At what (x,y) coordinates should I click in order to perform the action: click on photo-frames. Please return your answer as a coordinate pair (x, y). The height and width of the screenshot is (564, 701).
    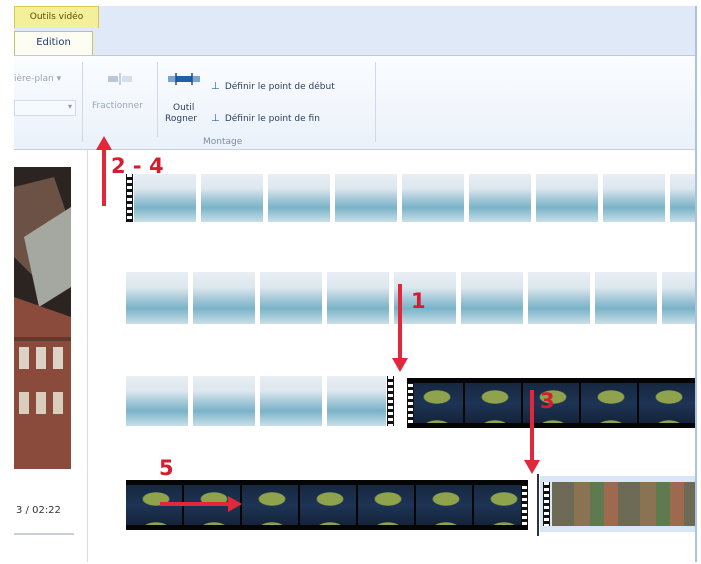
    Looking at the image, I should click on (623, 504).